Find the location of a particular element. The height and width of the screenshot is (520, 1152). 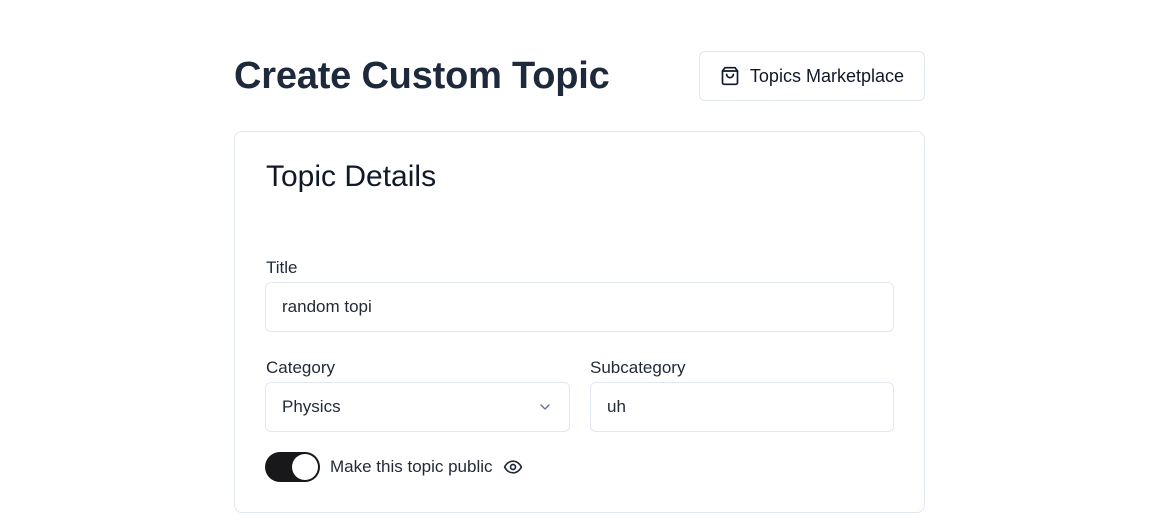

page-header: Create Custom Topic Topics Marketplace is located at coordinates (579, 76).